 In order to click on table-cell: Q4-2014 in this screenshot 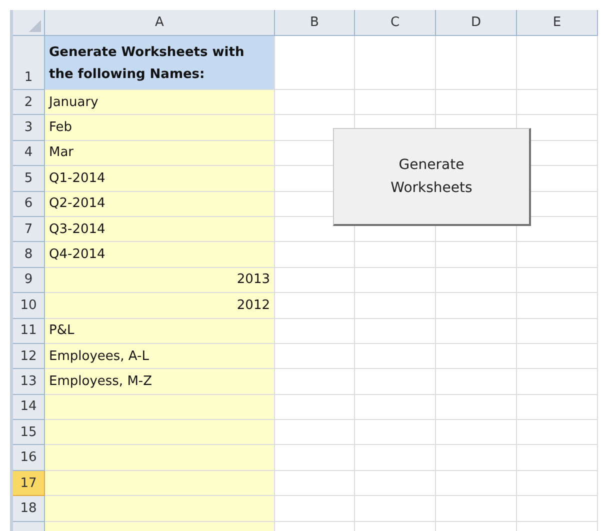, I will do `click(160, 255)`.